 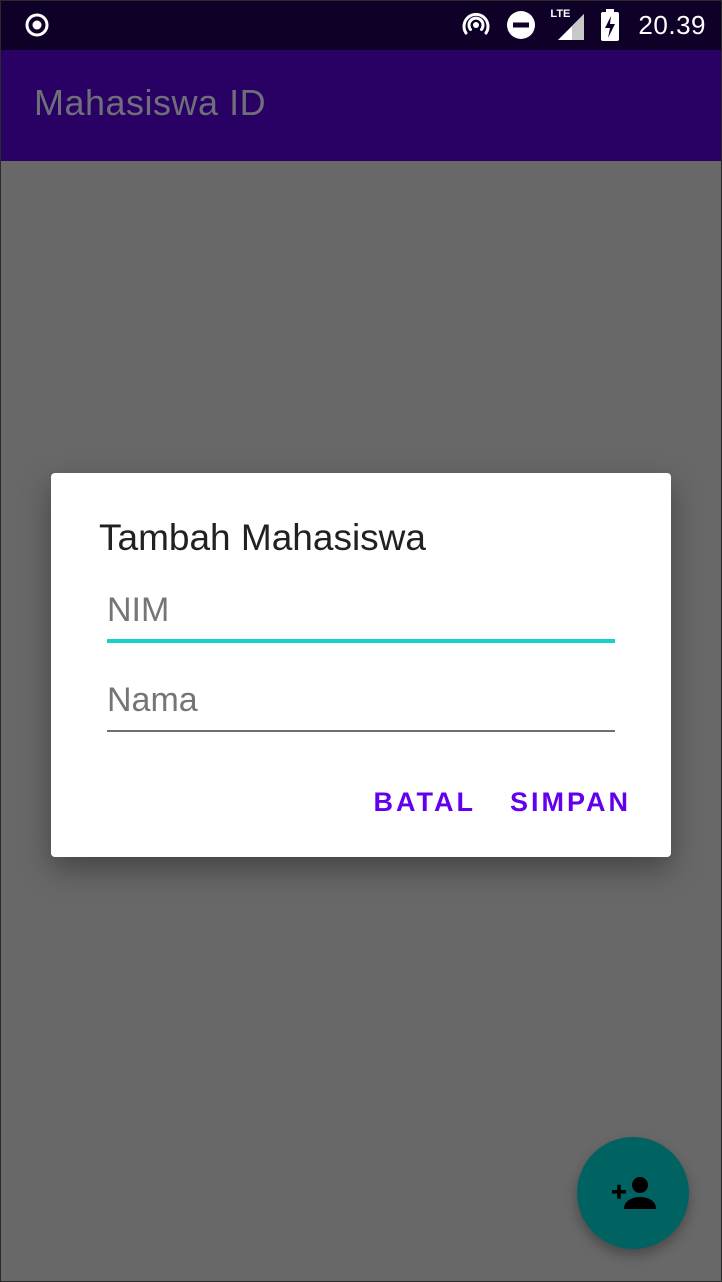 I want to click on app-title: Mahasiswa ID, so click(x=150, y=102).